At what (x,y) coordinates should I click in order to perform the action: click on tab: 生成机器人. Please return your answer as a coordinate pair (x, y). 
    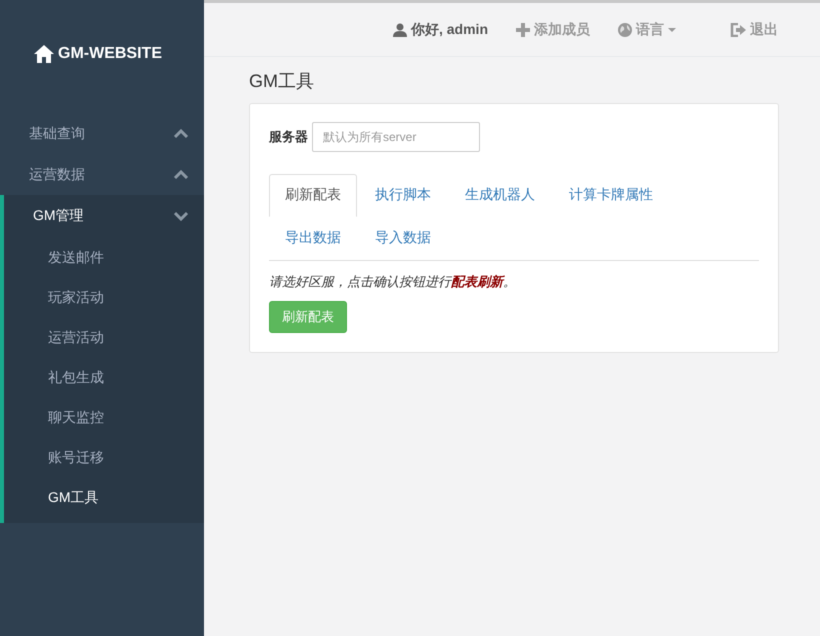
    Looking at the image, I should click on (500, 195).